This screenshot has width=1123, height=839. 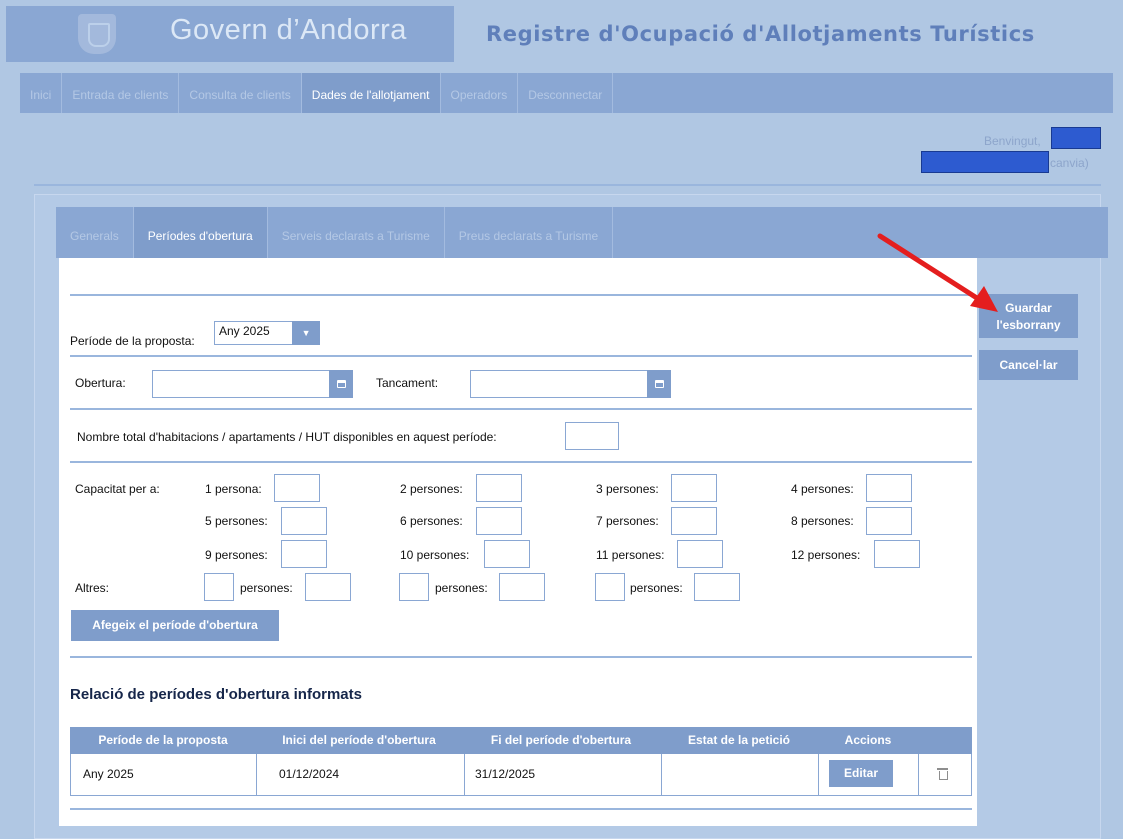 I want to click on redacted-username, so click(x=1076, y=138).